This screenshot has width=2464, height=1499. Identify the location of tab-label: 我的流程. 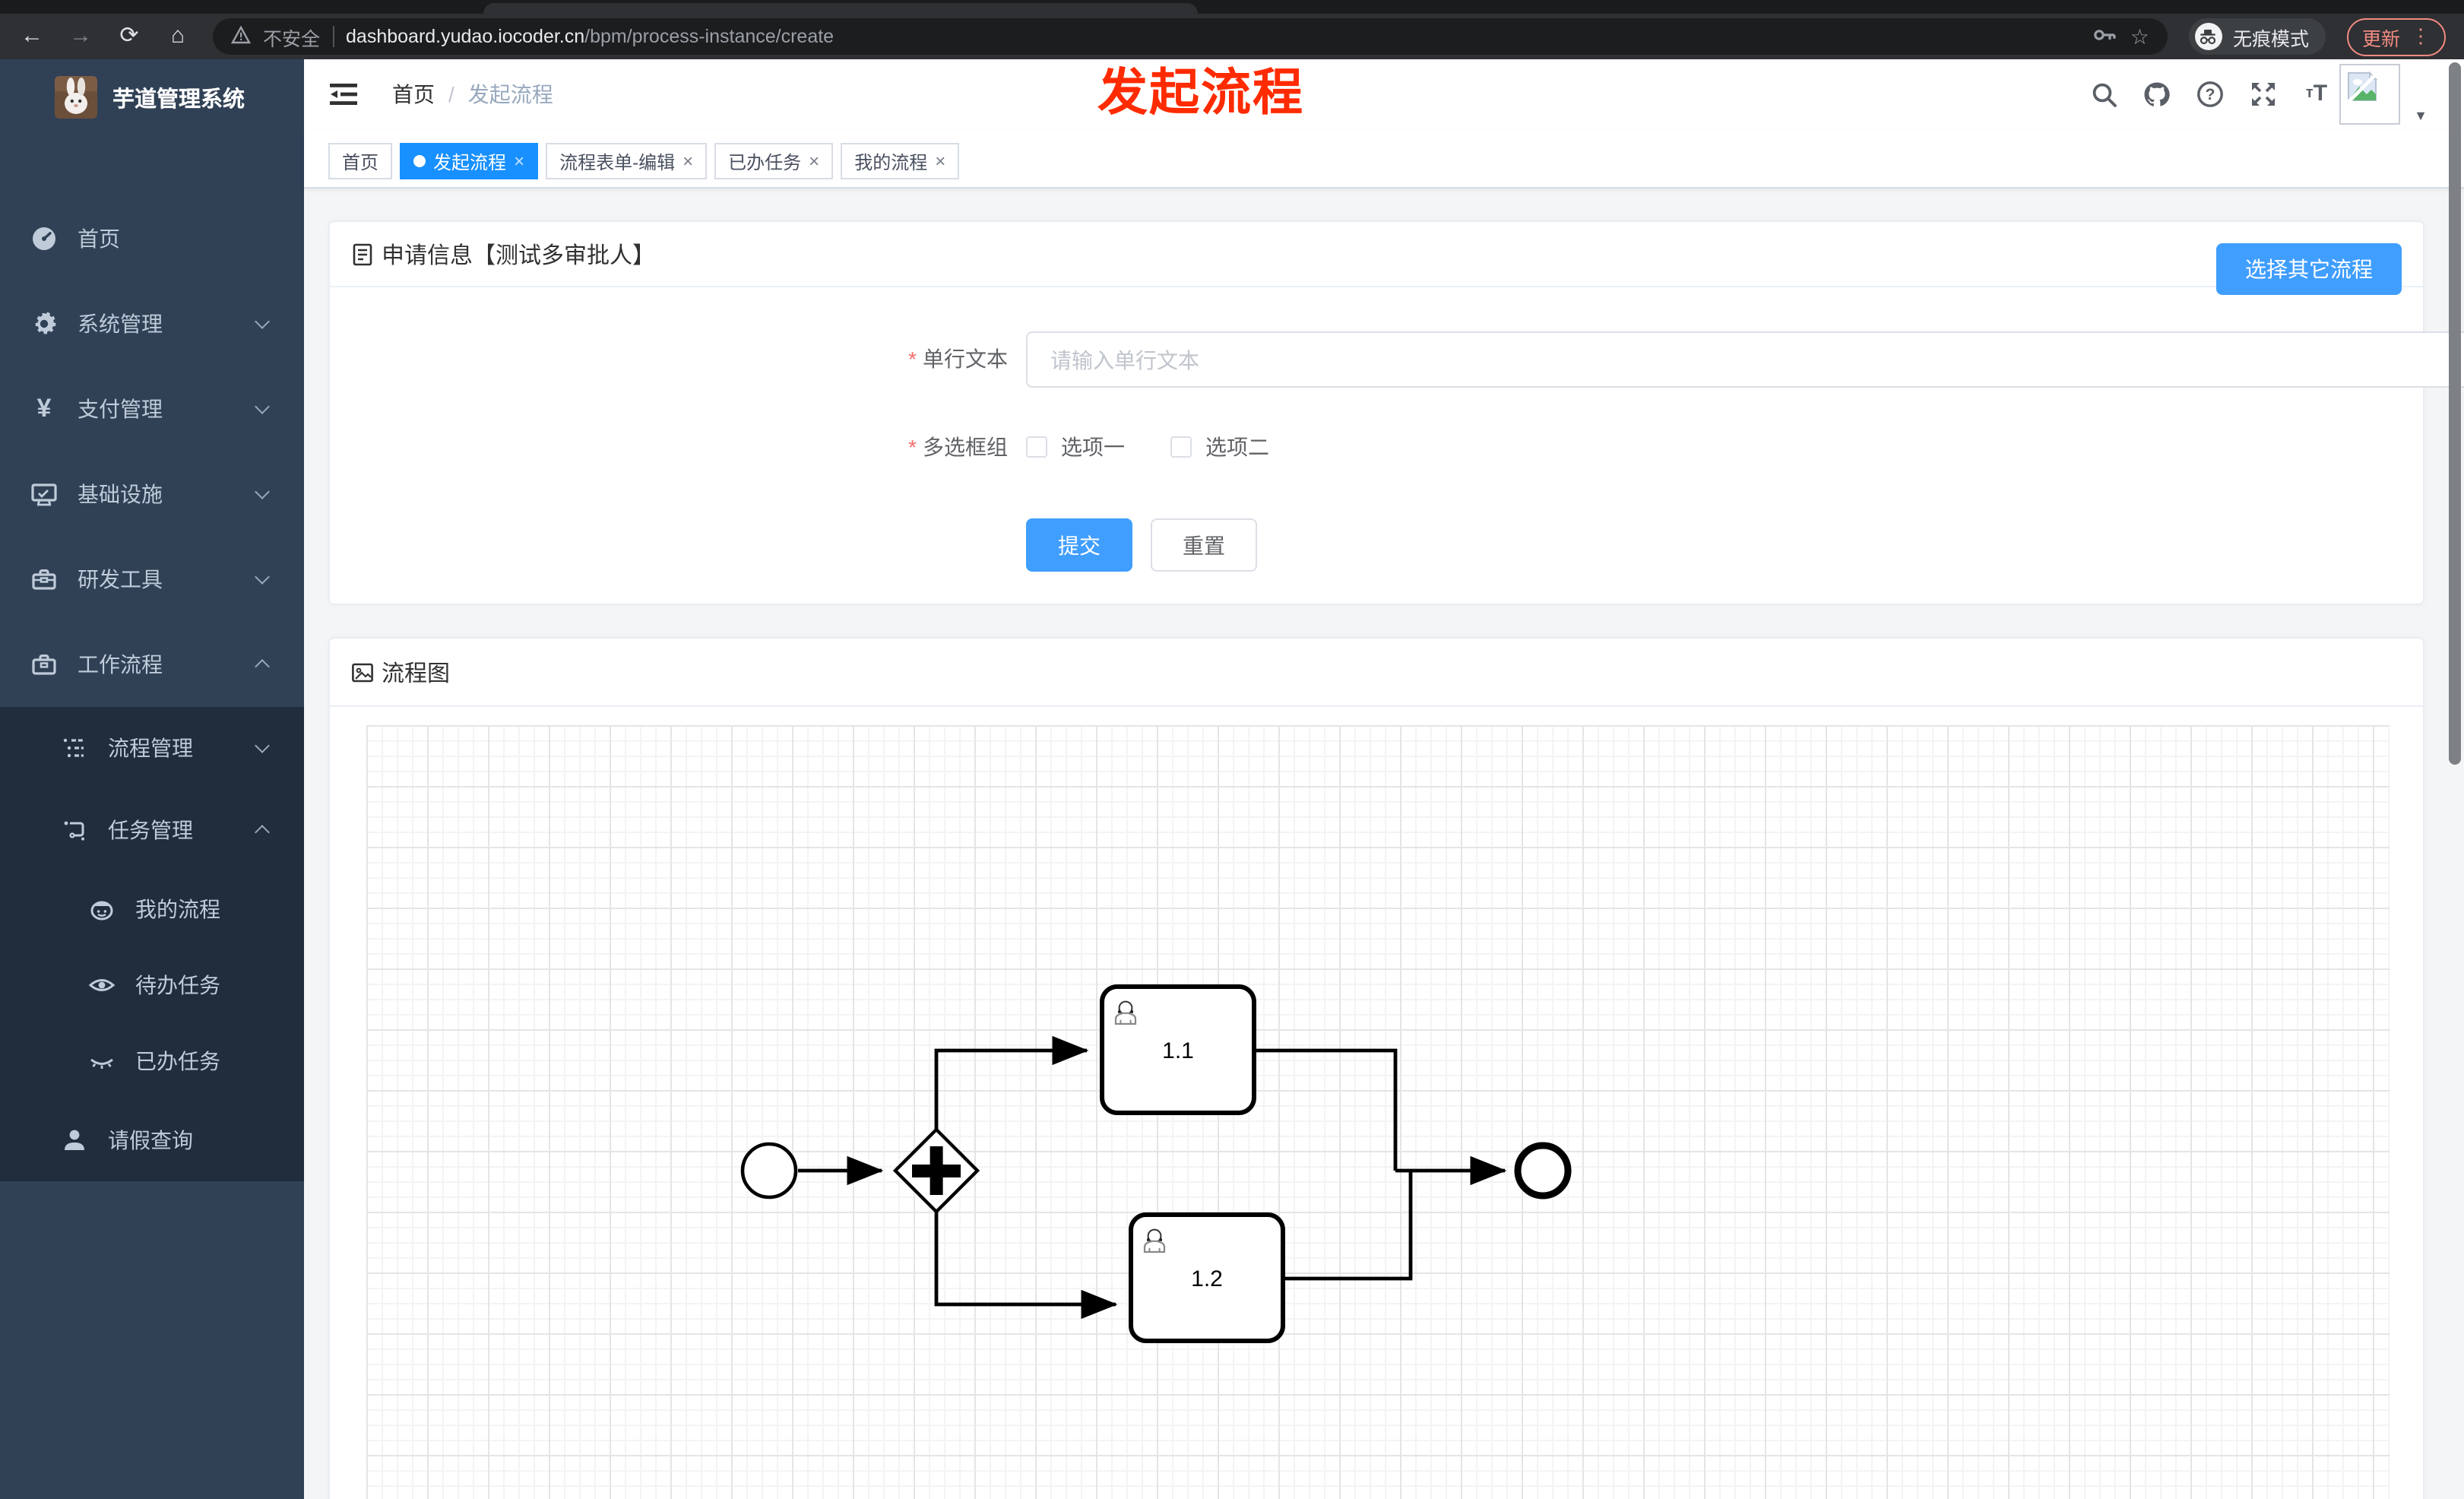
(891, 162).